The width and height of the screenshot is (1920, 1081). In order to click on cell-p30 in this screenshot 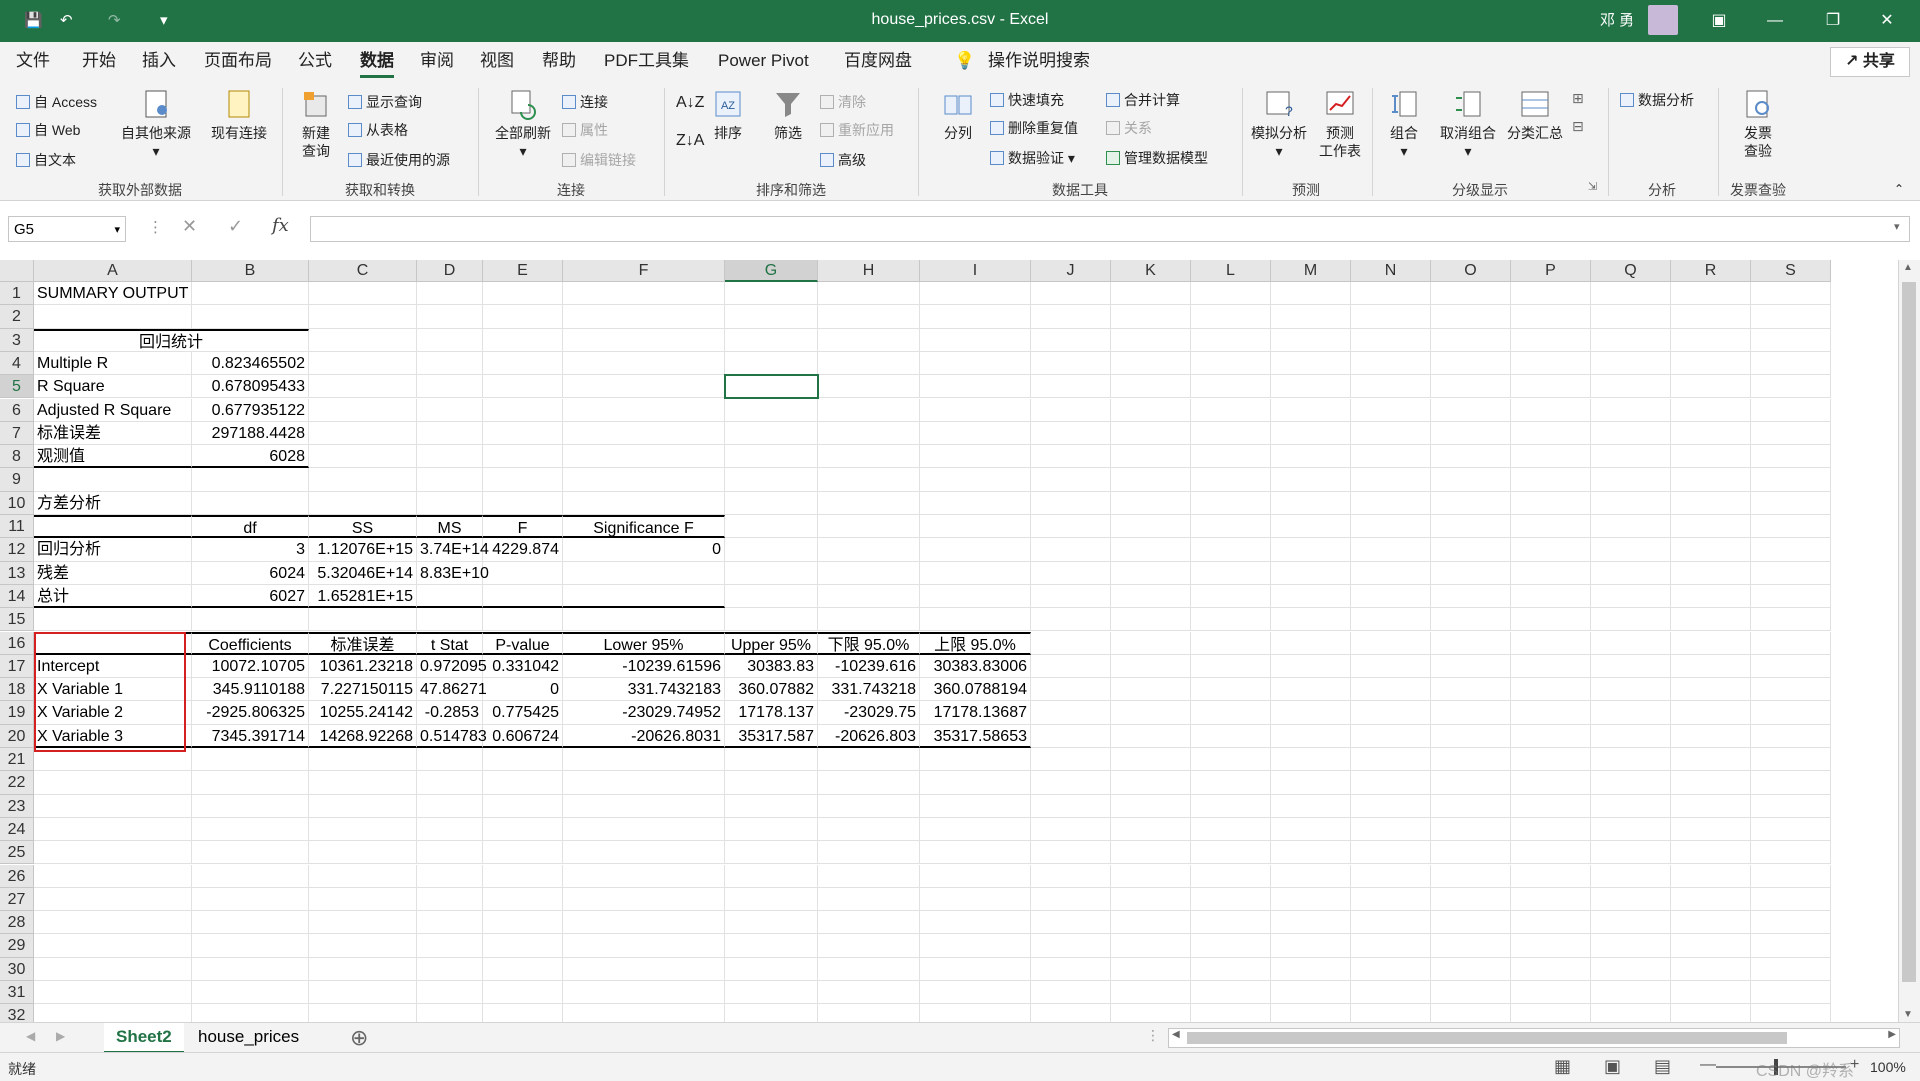, I will do `click(1551, 969)`.